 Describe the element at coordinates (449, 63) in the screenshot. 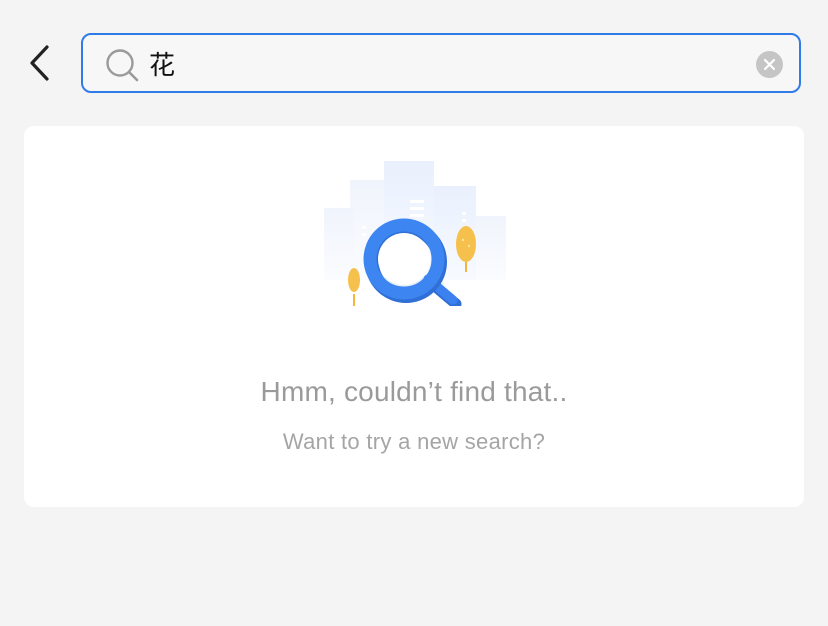

I see `search-input` at that location.